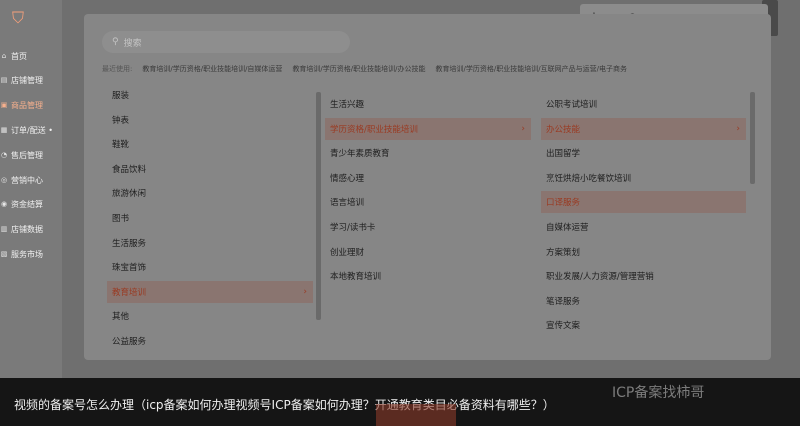  Describe the element at coordinates (374, 129) in the screenshot. I see `category-item-label: 学历资格/职业技能培训` at that location.